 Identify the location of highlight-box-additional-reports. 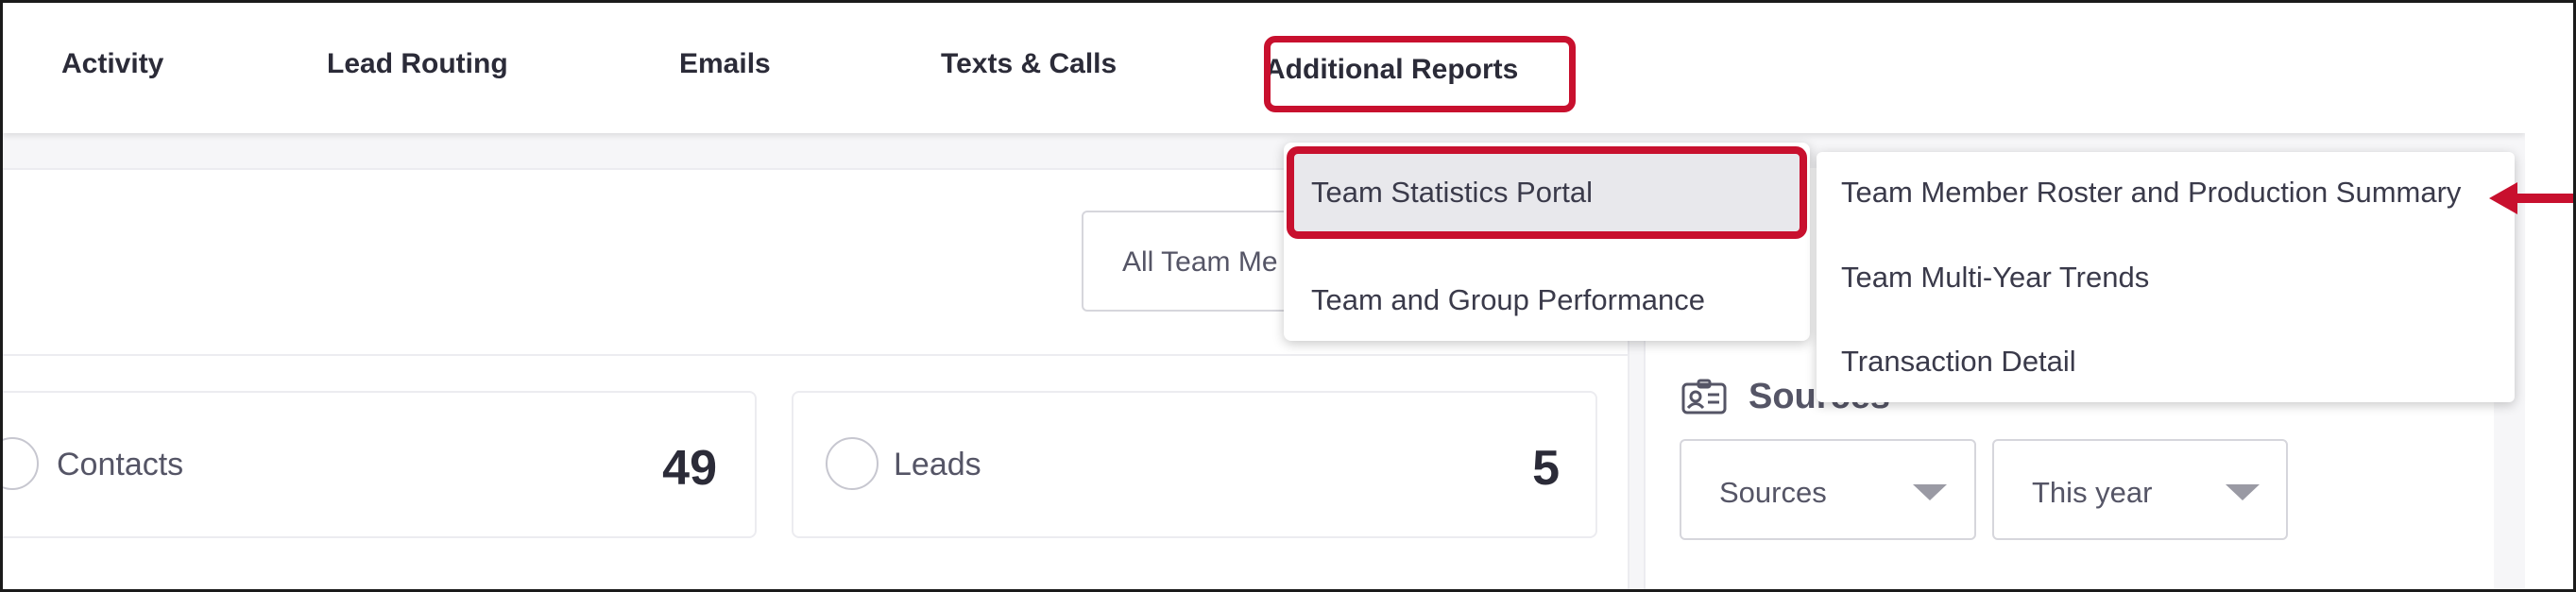
(1420, 74).